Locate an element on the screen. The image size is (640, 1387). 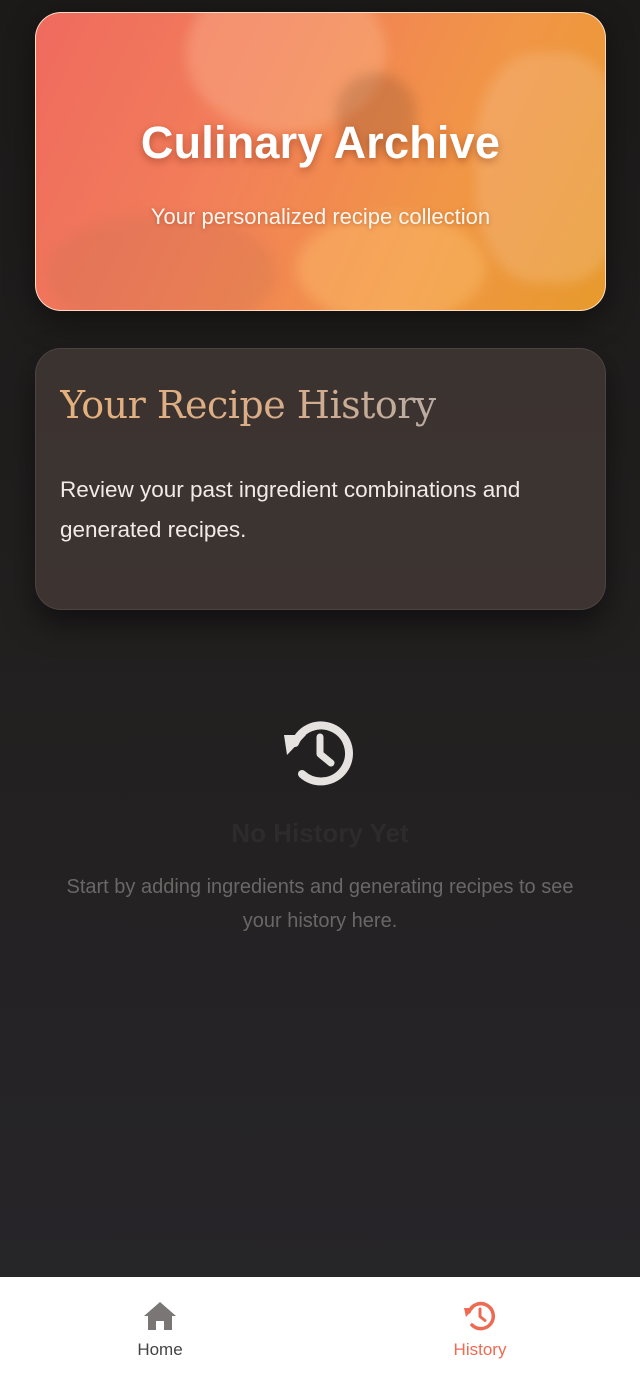
nav-label-home: Home is located at coordinates (160, 1349).